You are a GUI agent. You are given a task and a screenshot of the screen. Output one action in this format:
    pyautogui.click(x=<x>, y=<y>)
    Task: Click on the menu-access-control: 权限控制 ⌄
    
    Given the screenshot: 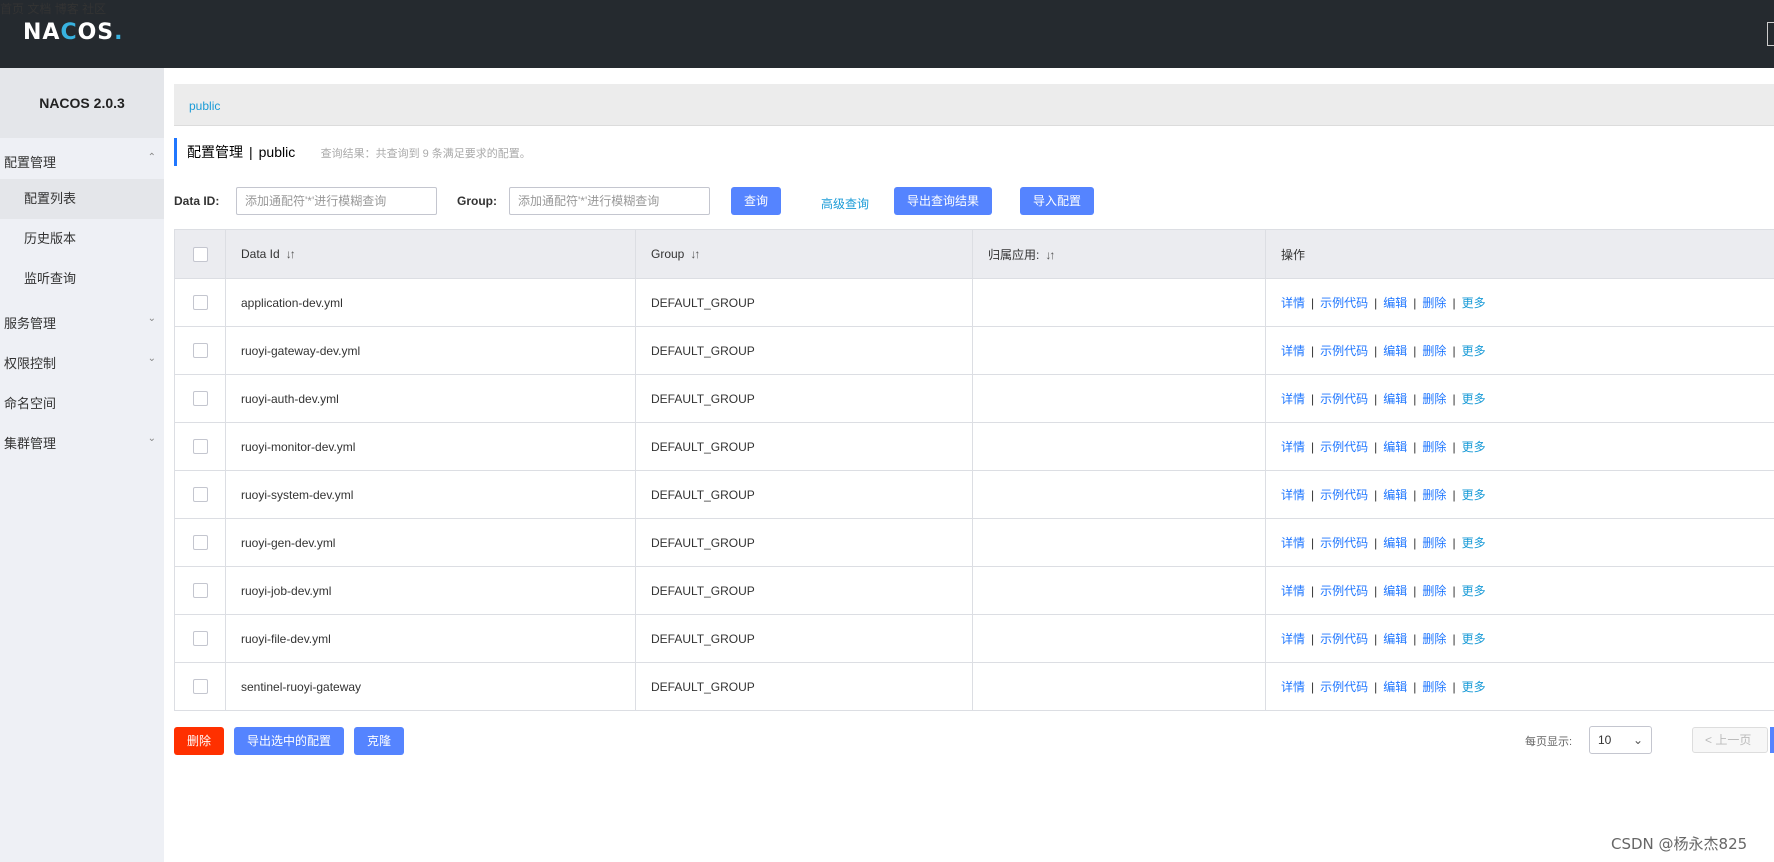 What is the action you would take?
    pyautogui.click(x=80, y=362)
    